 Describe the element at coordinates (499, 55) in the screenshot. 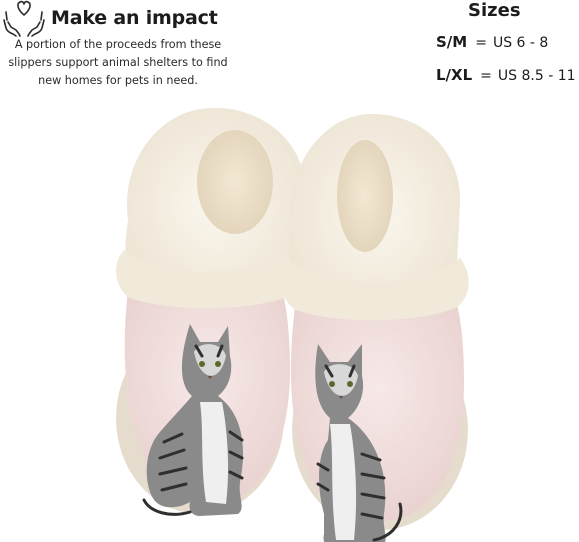

I see `sizes-section: Sizes S/M = US 6 - 8 L/XL = US 8.5 - 11` at that location.